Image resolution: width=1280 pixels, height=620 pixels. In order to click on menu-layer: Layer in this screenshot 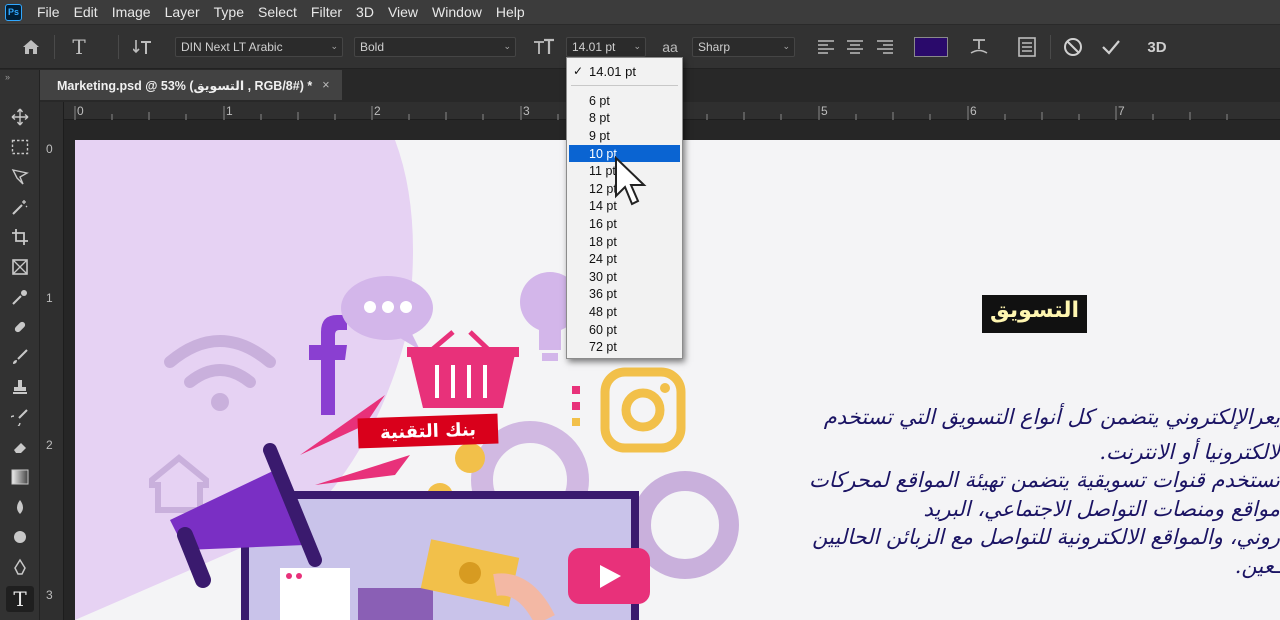, I will do `click(182, 12)`.